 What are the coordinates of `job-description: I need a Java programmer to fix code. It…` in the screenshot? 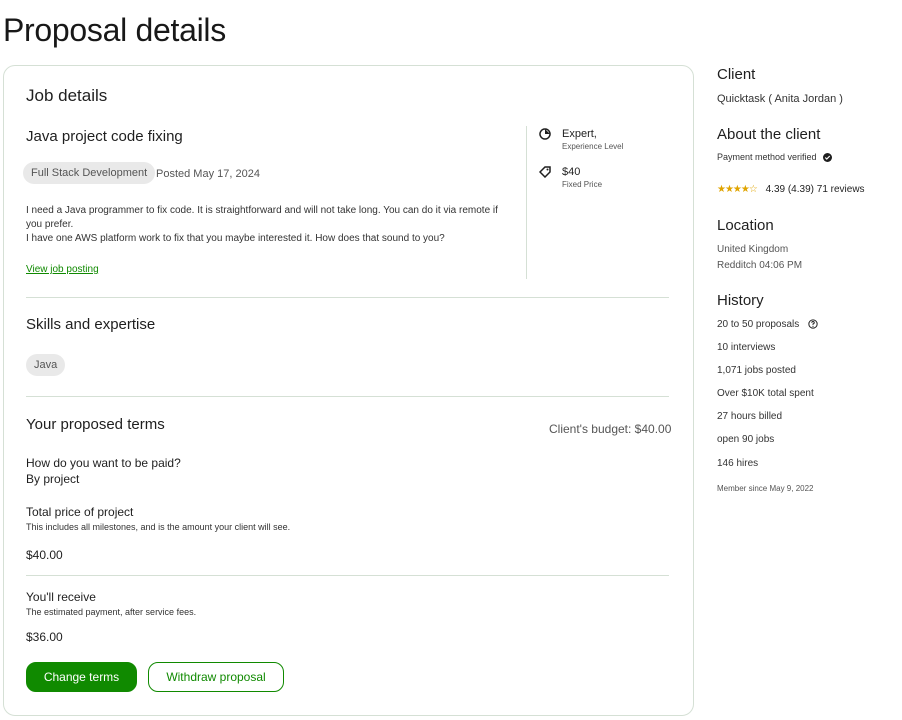 It's located at (266, 225).